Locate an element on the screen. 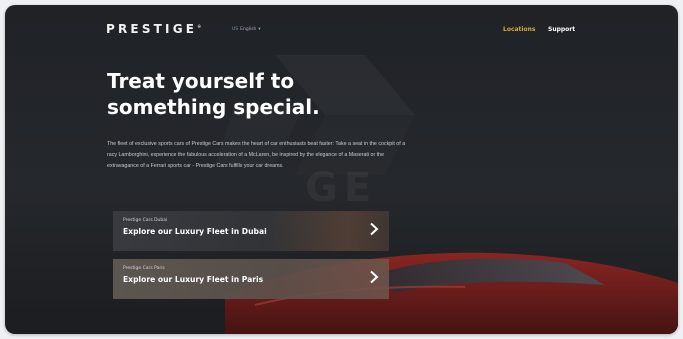  card-title: Explore our Luxury Fleet in Paris is located at coordinates (193, 279).